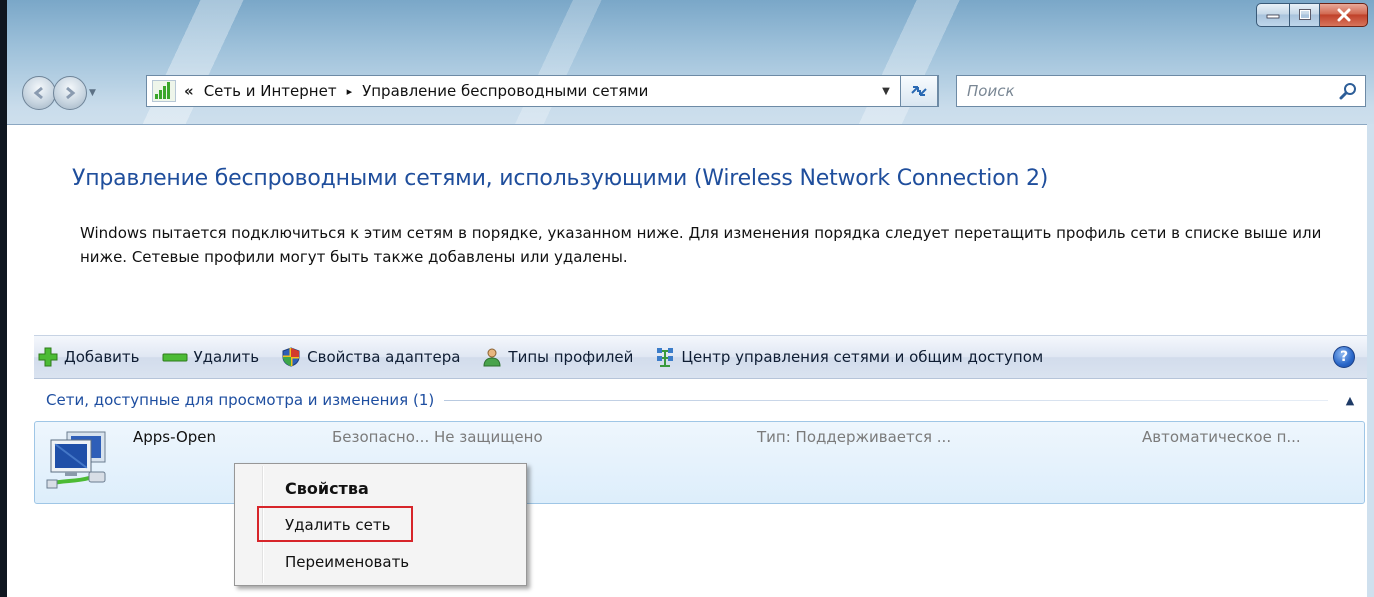  I want to click on help-icon: ?, so click(1344, 357).